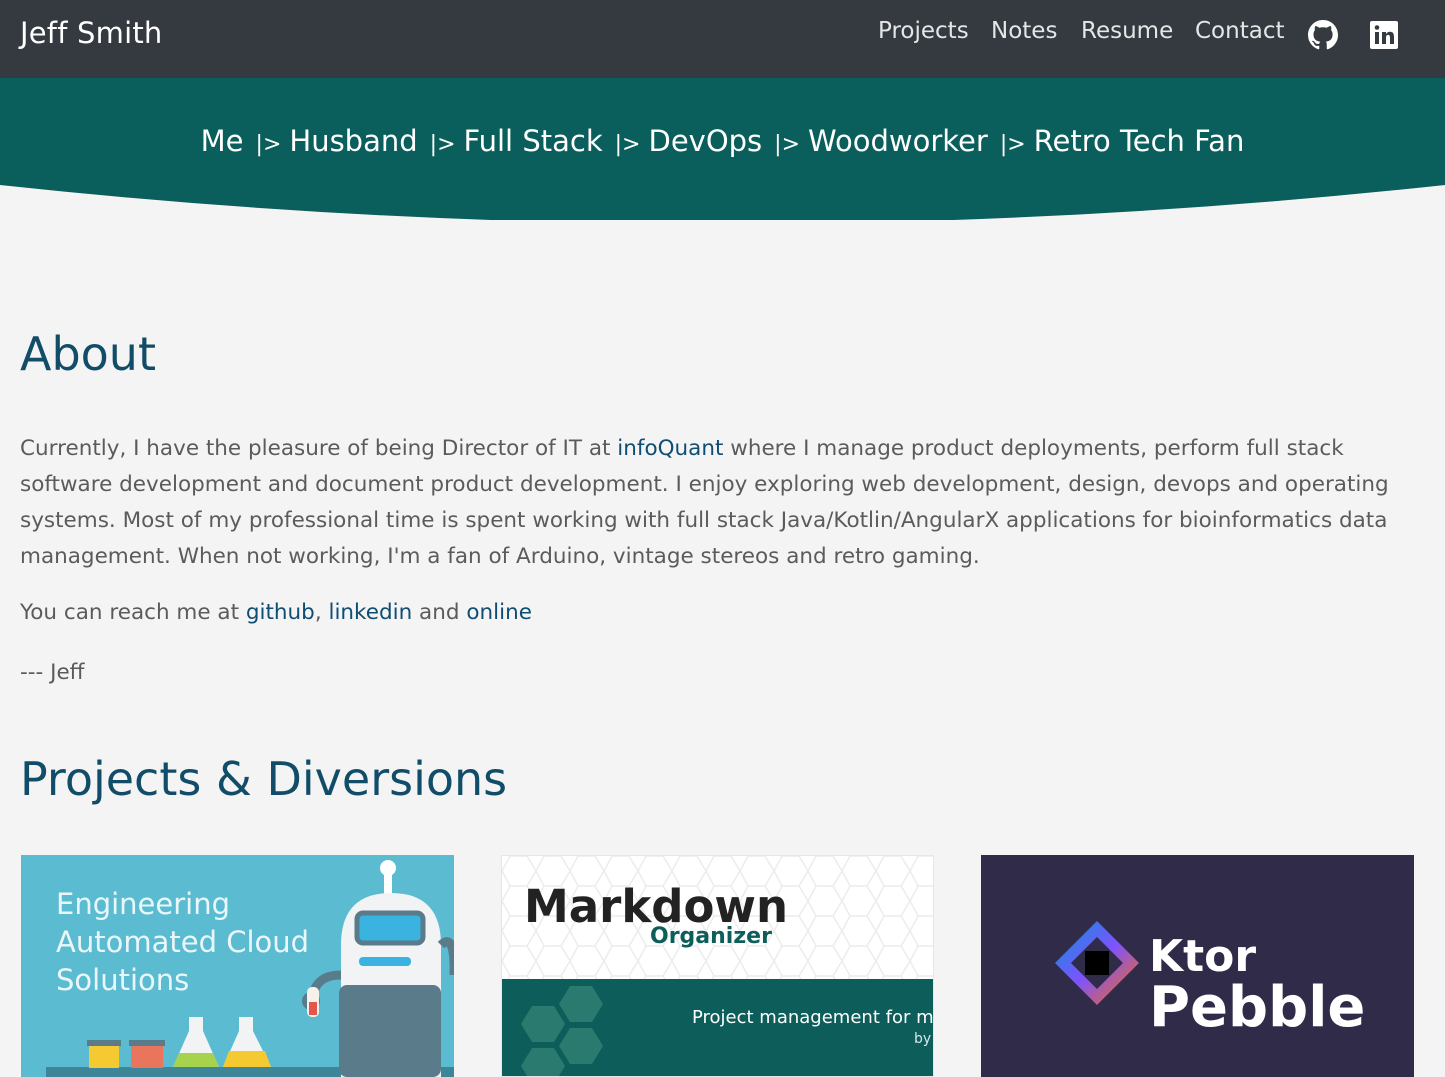 The height and width of the screenshot is (1077, 1445). What do you see at coordinates (353, 141) in the screenshot?
I see `tagline-husband: Husband` at bounding box center [353, 141].